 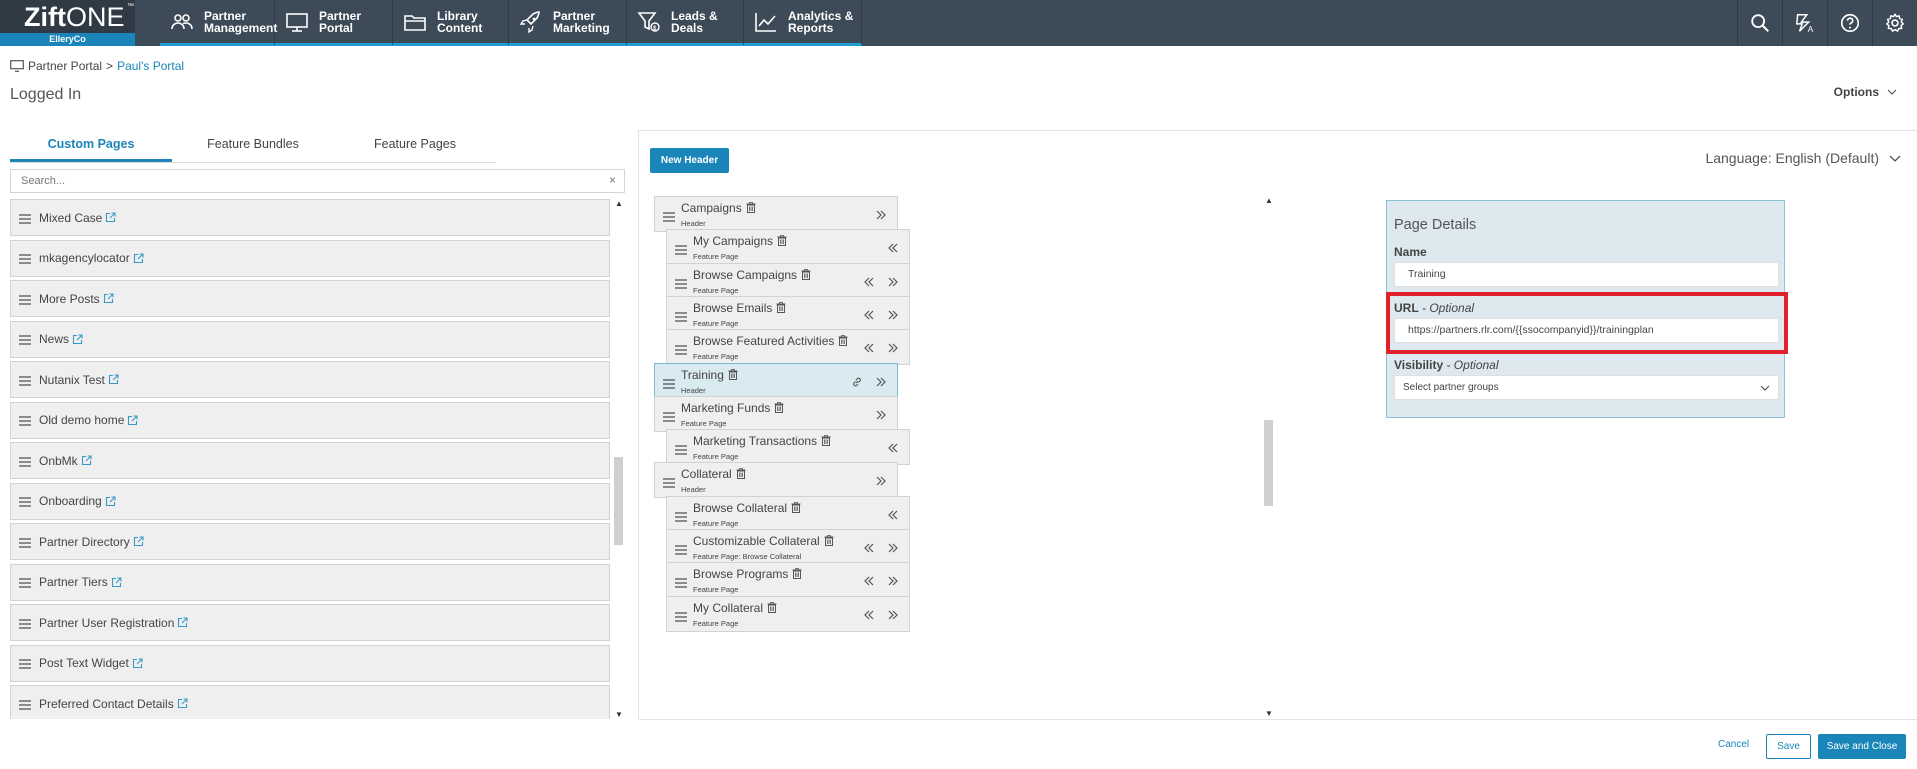 What do you see at coordinates (776, 480) in the screenshot?
I see `tree-item: Collateral Header` at bounding box center [776, 480].